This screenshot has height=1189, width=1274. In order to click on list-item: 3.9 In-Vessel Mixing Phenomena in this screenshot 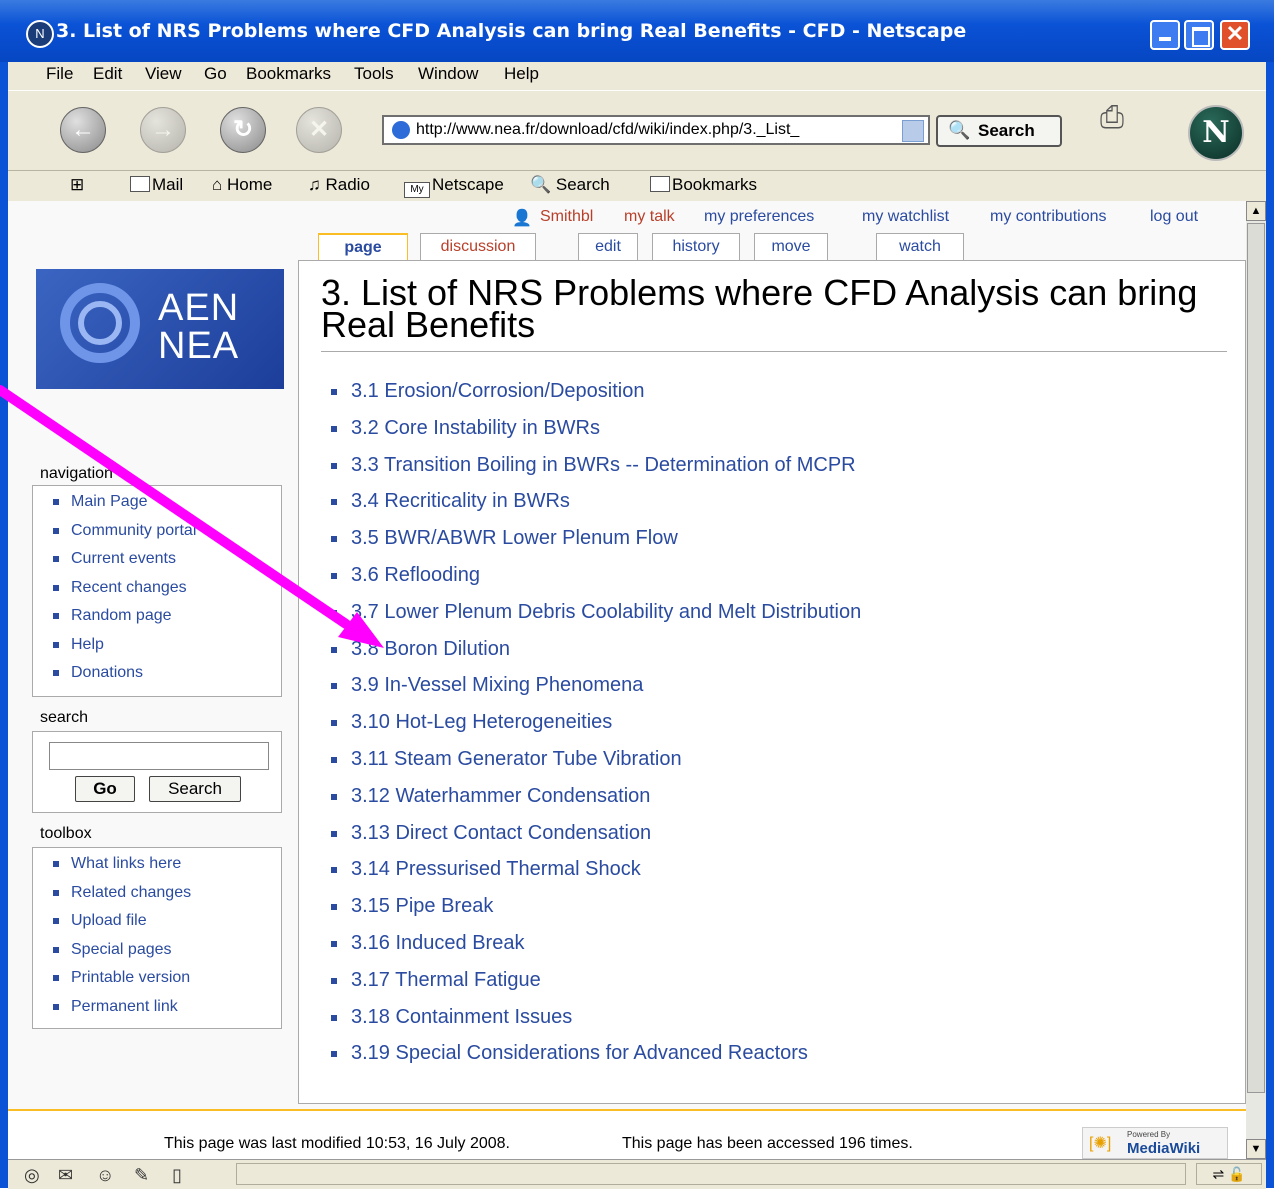, I will do `click(595, 691)`.